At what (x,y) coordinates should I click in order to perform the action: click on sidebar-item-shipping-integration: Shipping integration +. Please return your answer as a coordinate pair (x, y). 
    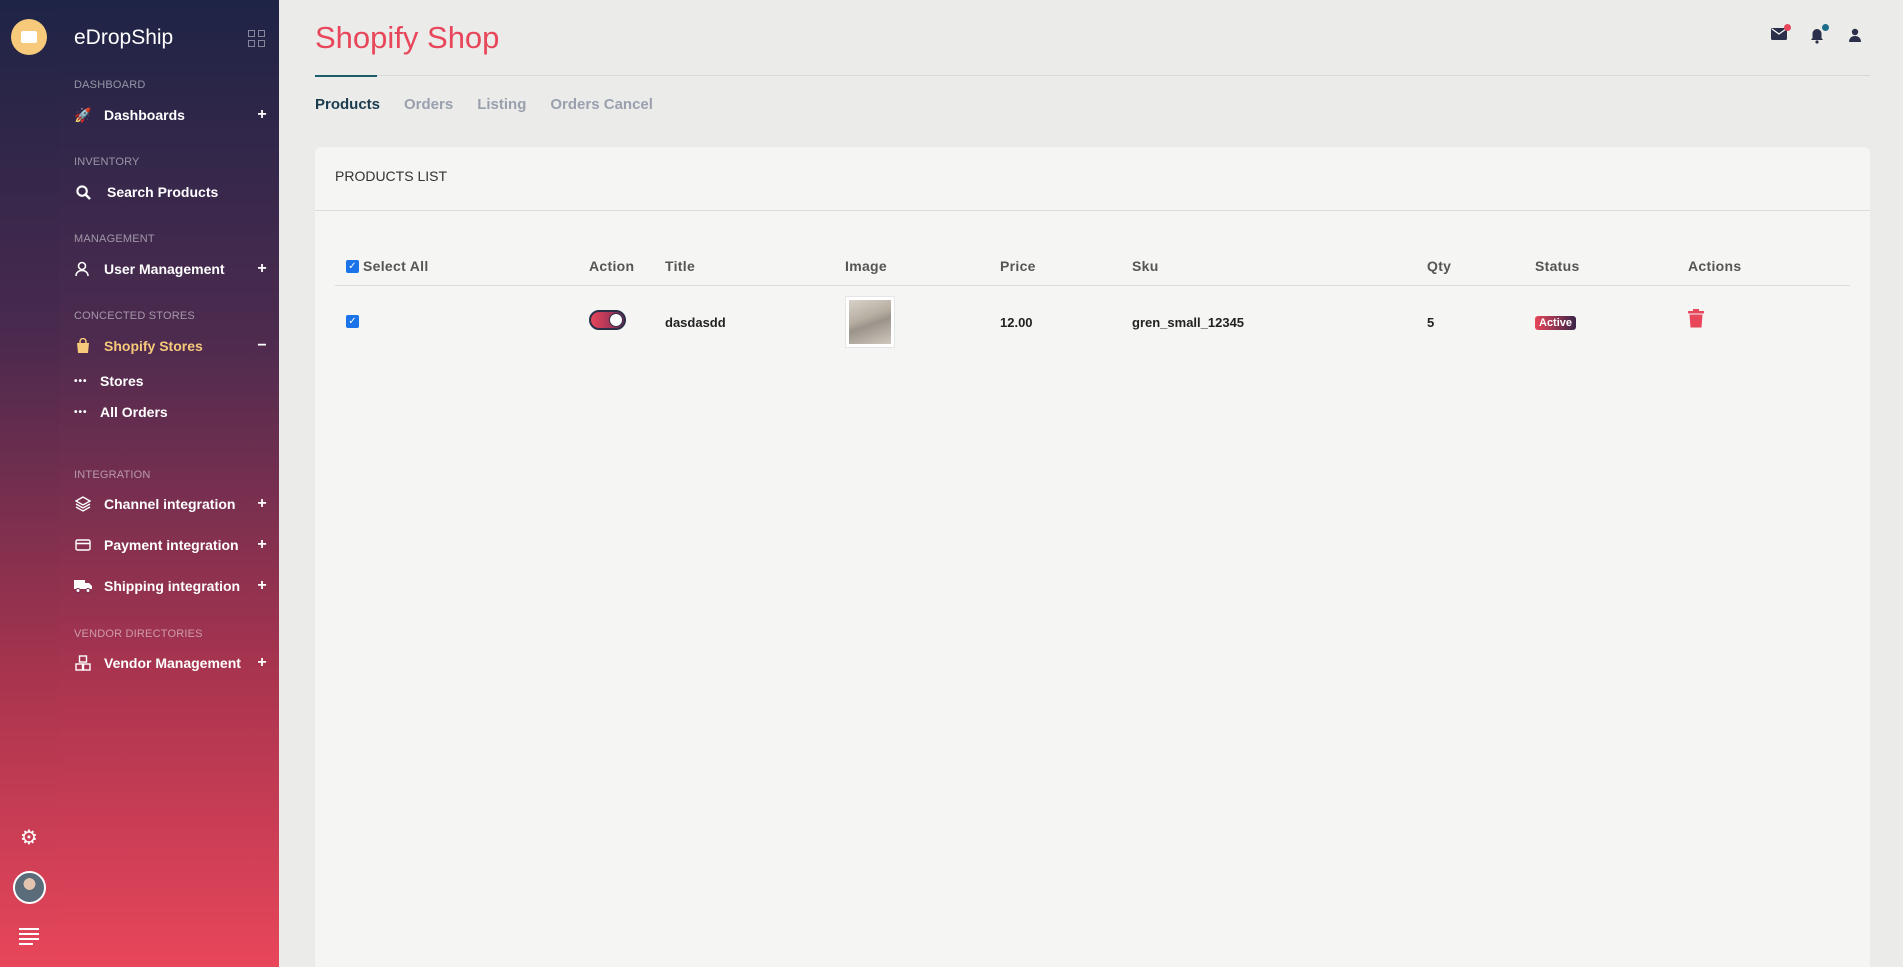
    Looking at the image, I should click on (171, 586).